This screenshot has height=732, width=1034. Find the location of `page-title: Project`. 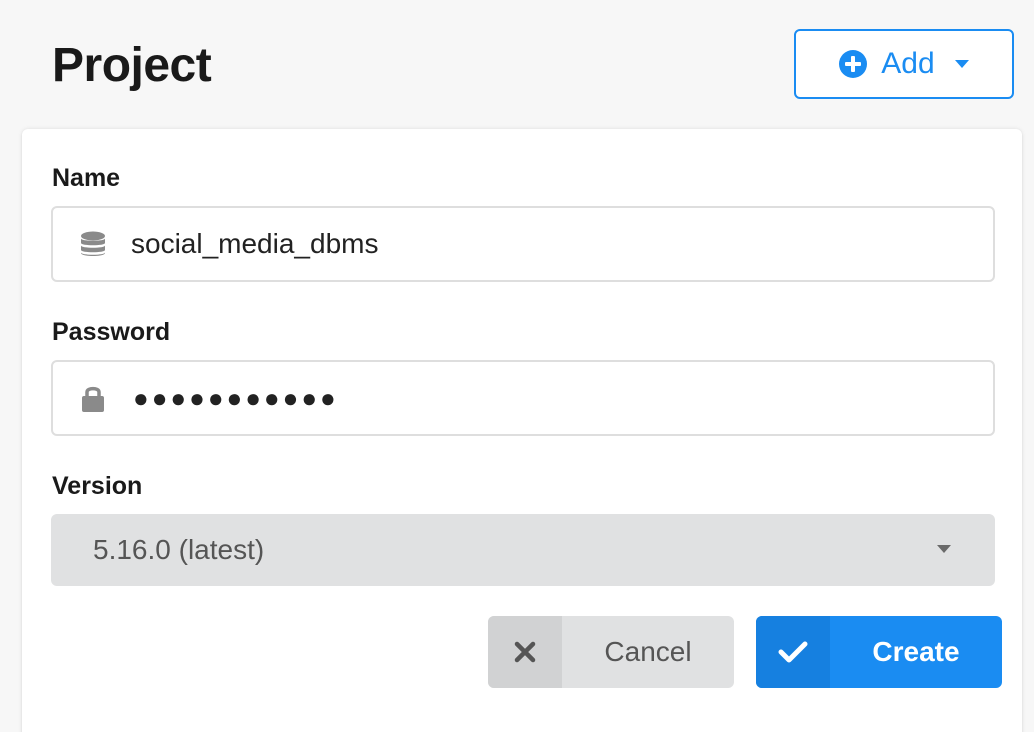

page-title: Project is located at coordinates (132, 65).